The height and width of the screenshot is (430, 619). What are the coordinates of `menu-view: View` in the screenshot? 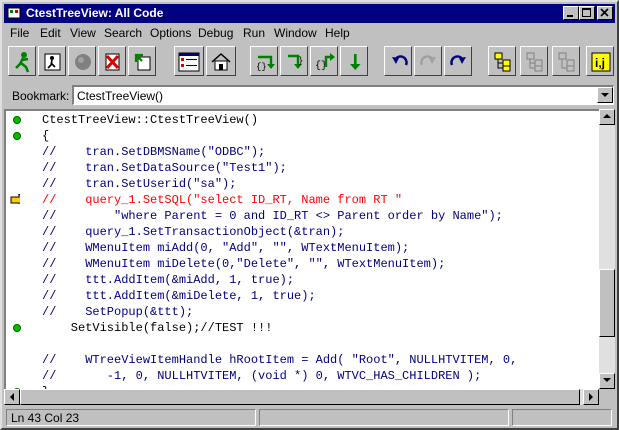 It's located at (83, 33).